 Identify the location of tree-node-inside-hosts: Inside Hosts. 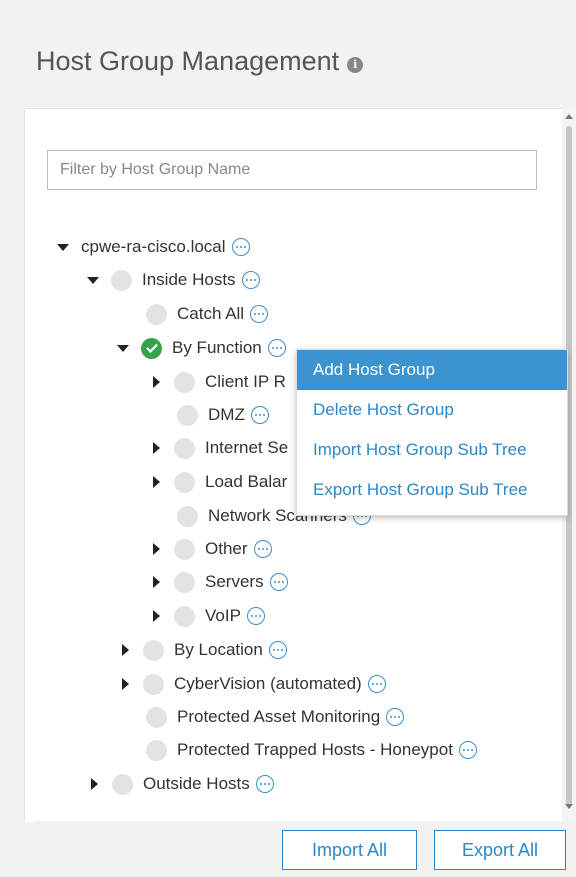
(173, 280).